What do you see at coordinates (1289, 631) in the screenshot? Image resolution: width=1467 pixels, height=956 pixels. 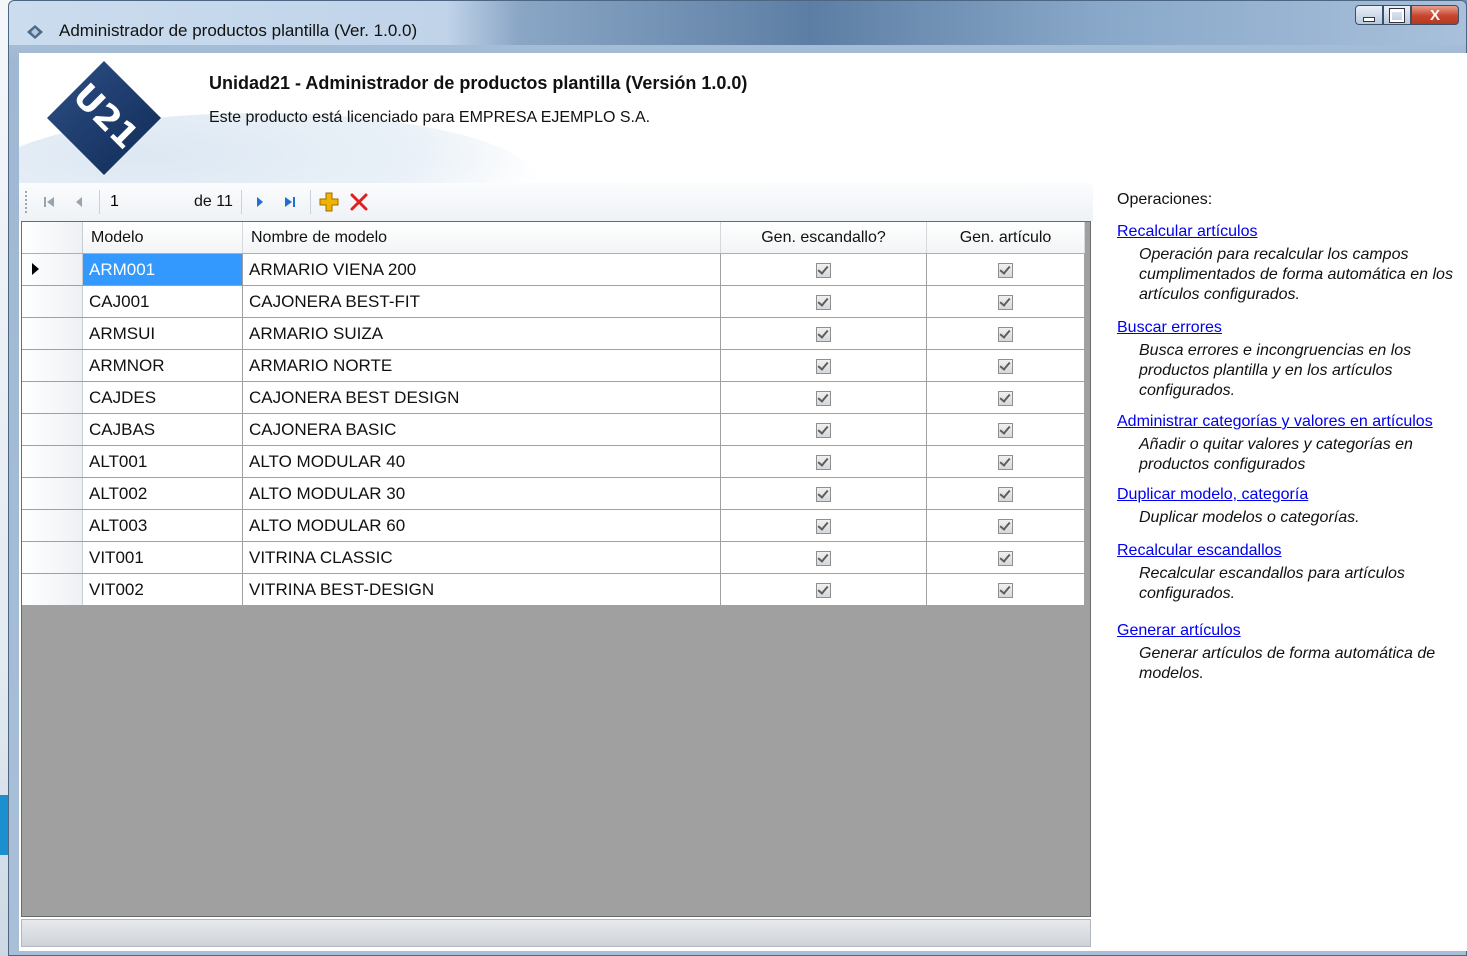 I see `generar-articulos-link: Generar artículos` at bounding box center [1289, 631].